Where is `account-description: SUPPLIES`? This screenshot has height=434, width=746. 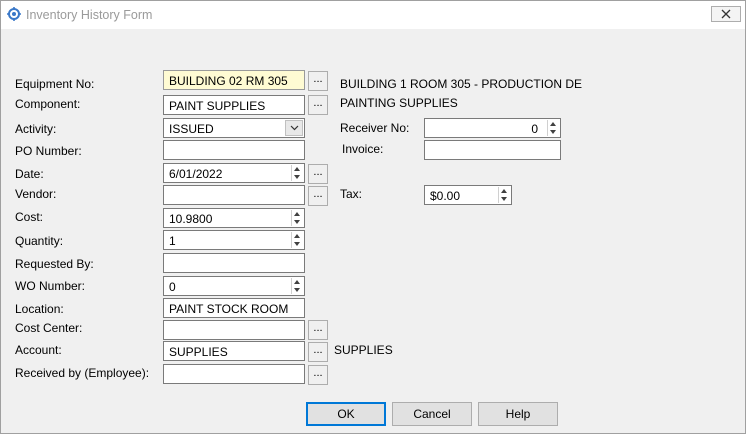
account-description: SUPPLIES is located at coordinates (363, 350).